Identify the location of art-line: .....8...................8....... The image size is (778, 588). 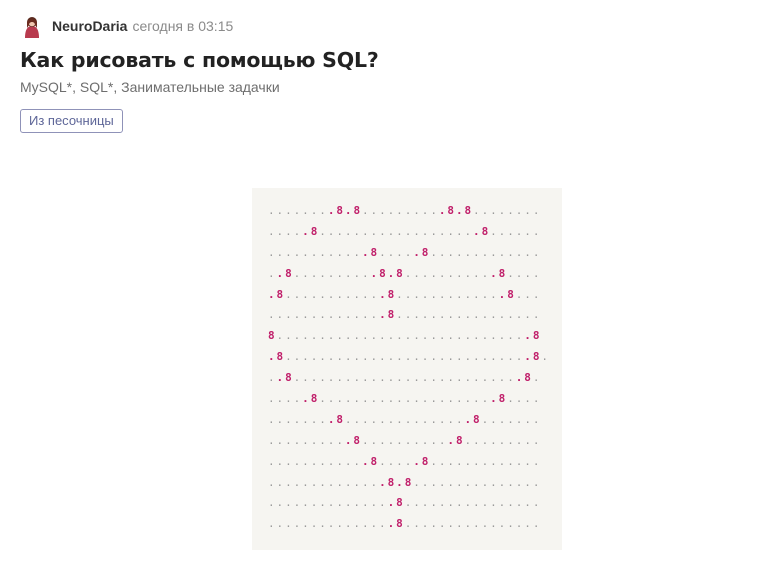
(405, 231).